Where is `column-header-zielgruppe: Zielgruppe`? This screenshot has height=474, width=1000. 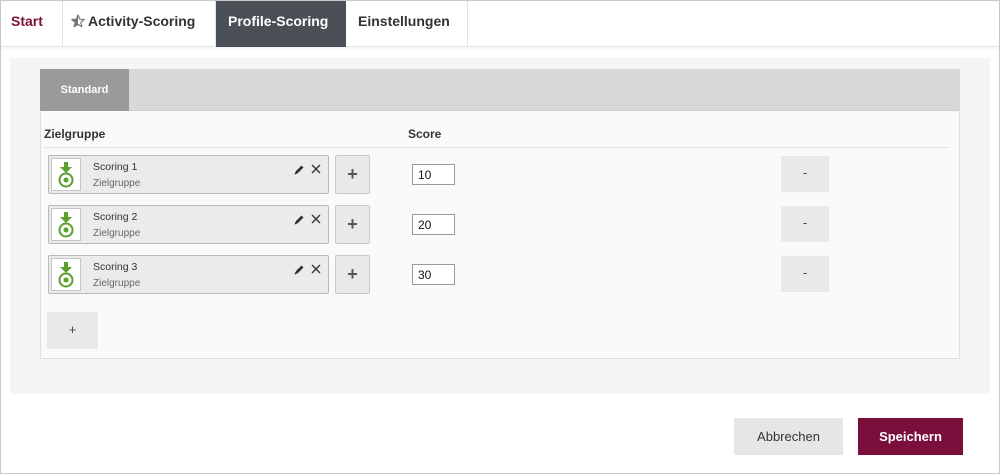
column-header-zielgruppe: Zielgruppe is located at coordinates (75, 134).